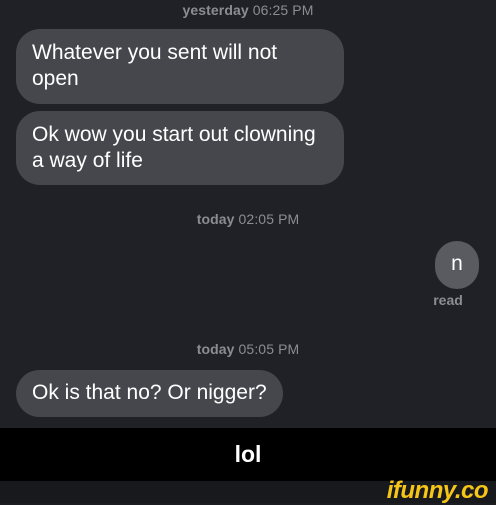 Image resolution: width=496 pixels, height=505 pixels. I want to click on incoming-message-bubble: Ok is that no? Or nigger?, so click(149, 393).